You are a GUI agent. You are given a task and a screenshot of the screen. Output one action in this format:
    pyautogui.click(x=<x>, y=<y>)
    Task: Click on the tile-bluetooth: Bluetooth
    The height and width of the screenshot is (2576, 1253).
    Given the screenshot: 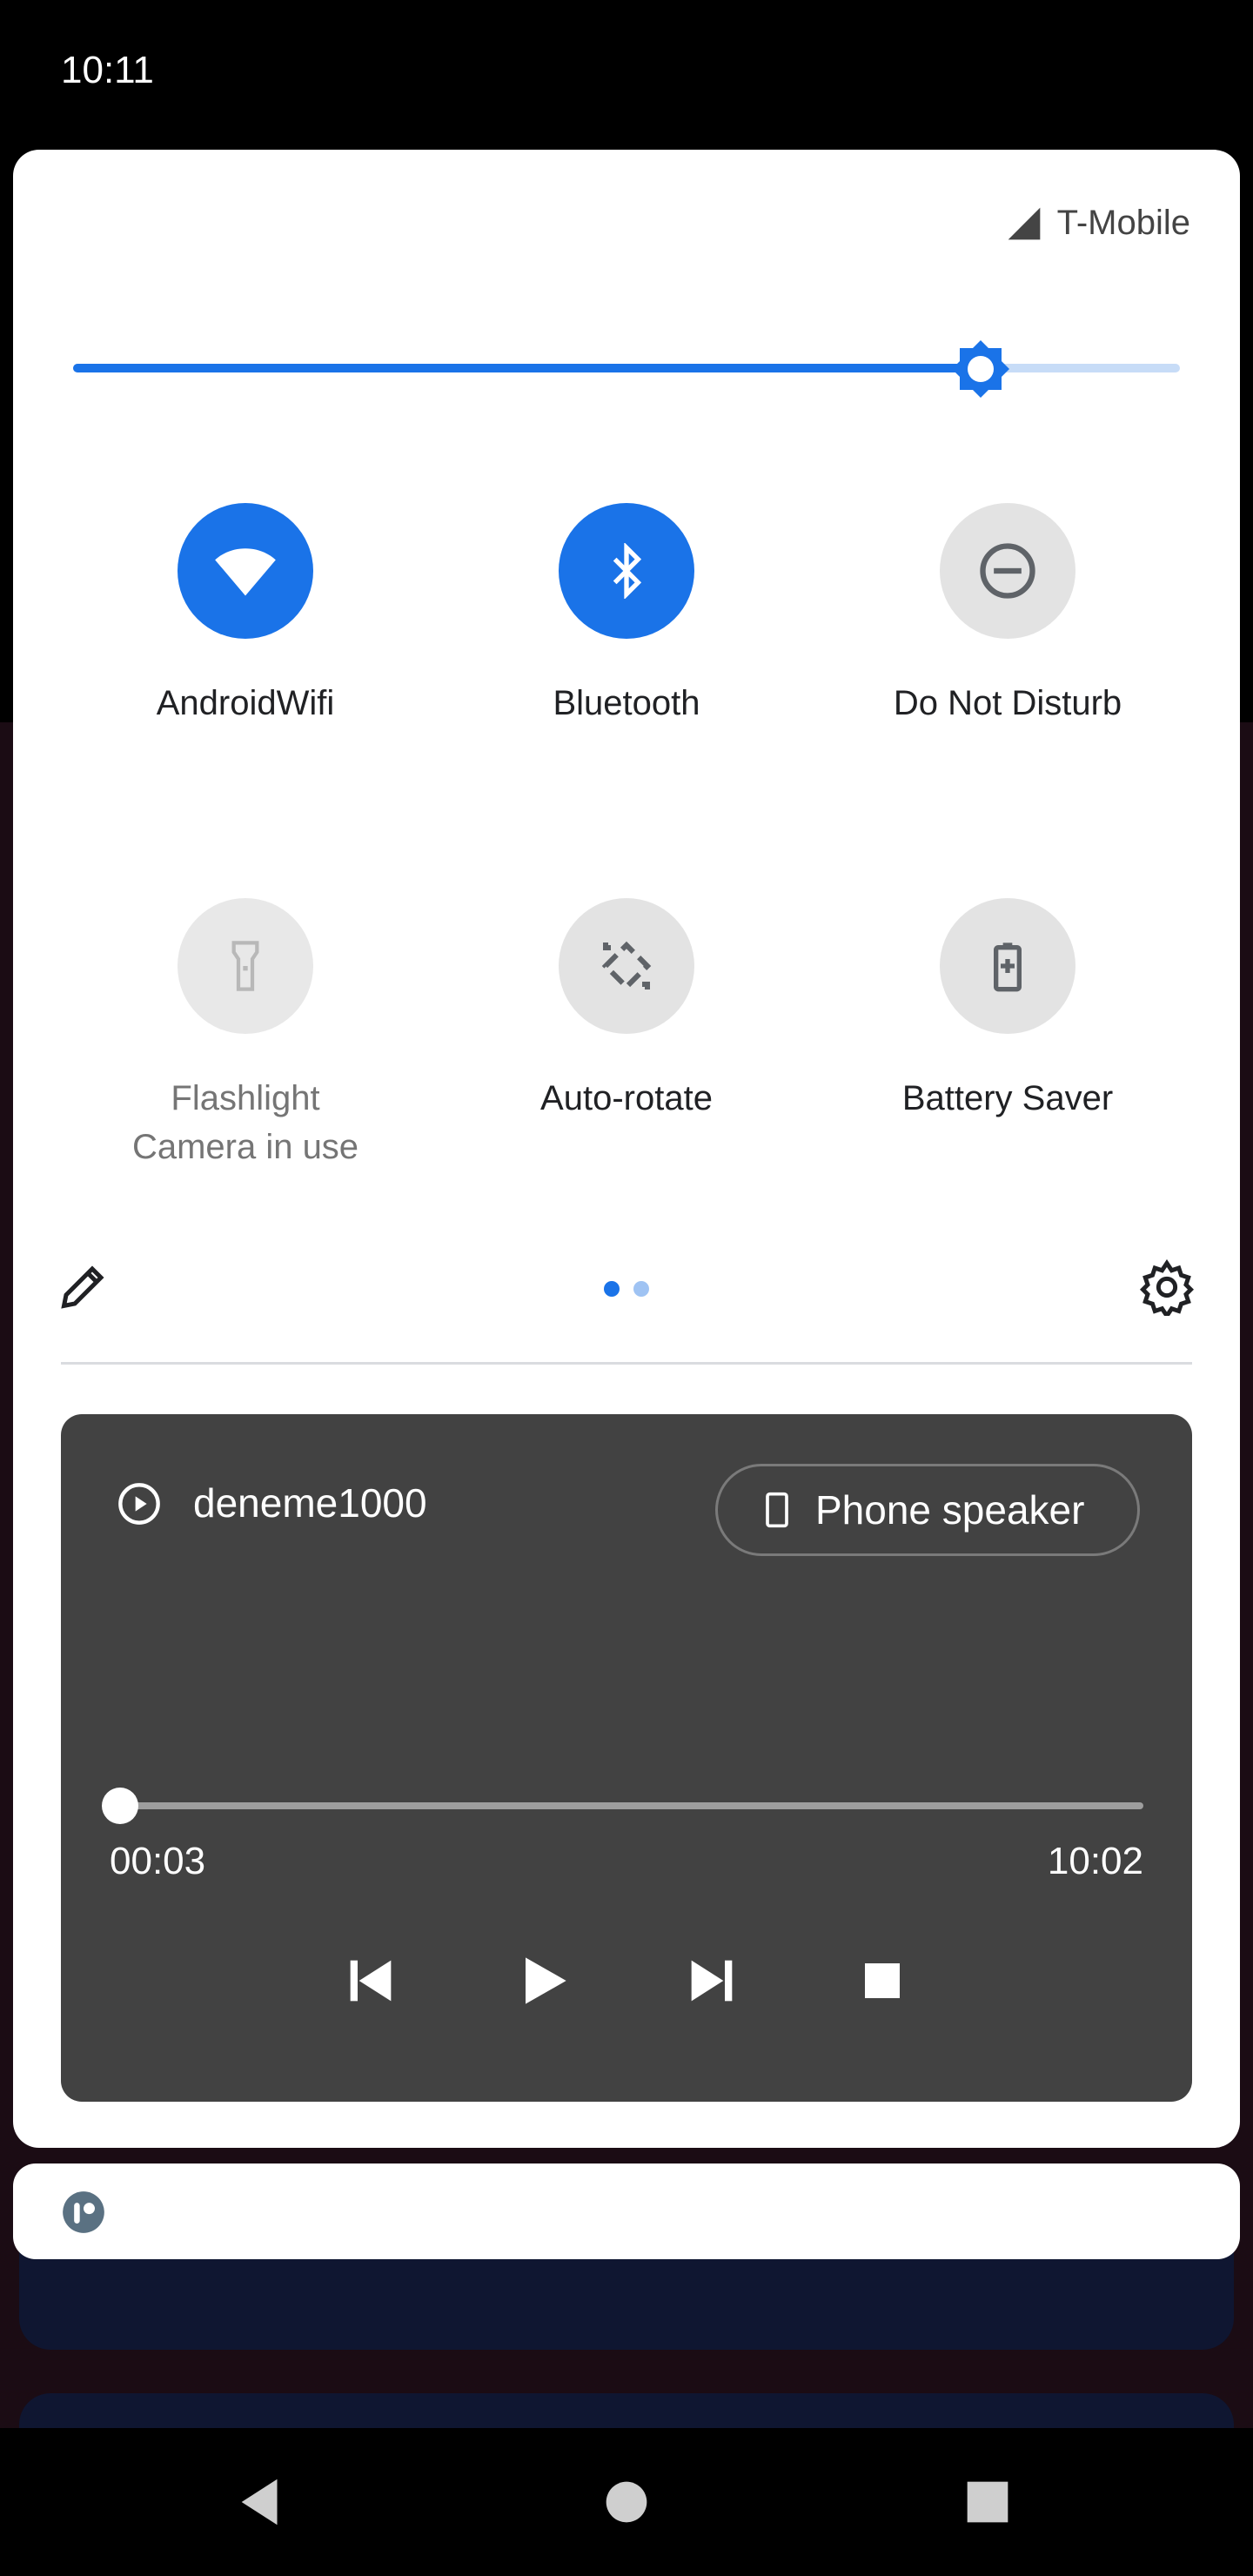 What is the action you would take?
    pyautogui.click(x=626, y=615)
    